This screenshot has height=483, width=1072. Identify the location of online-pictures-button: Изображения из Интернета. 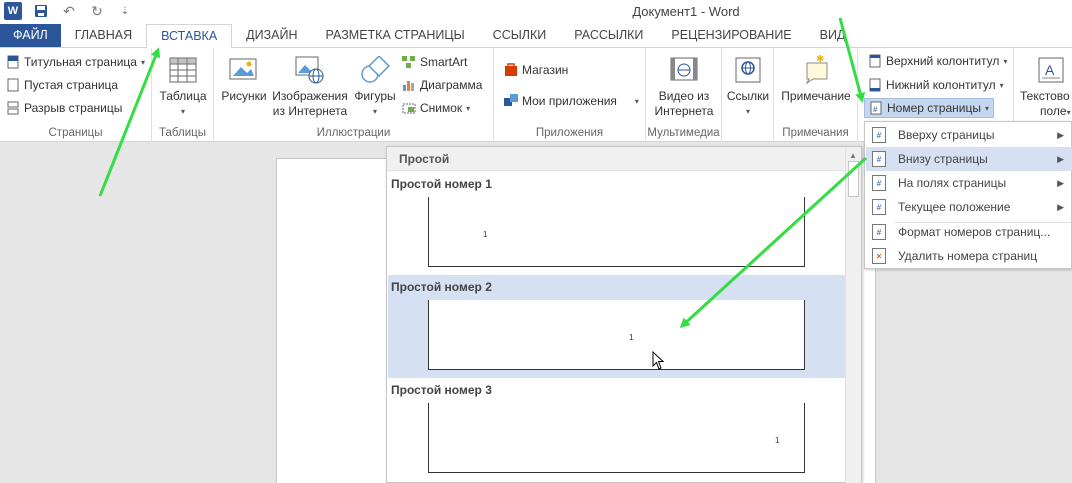
(310, 86).